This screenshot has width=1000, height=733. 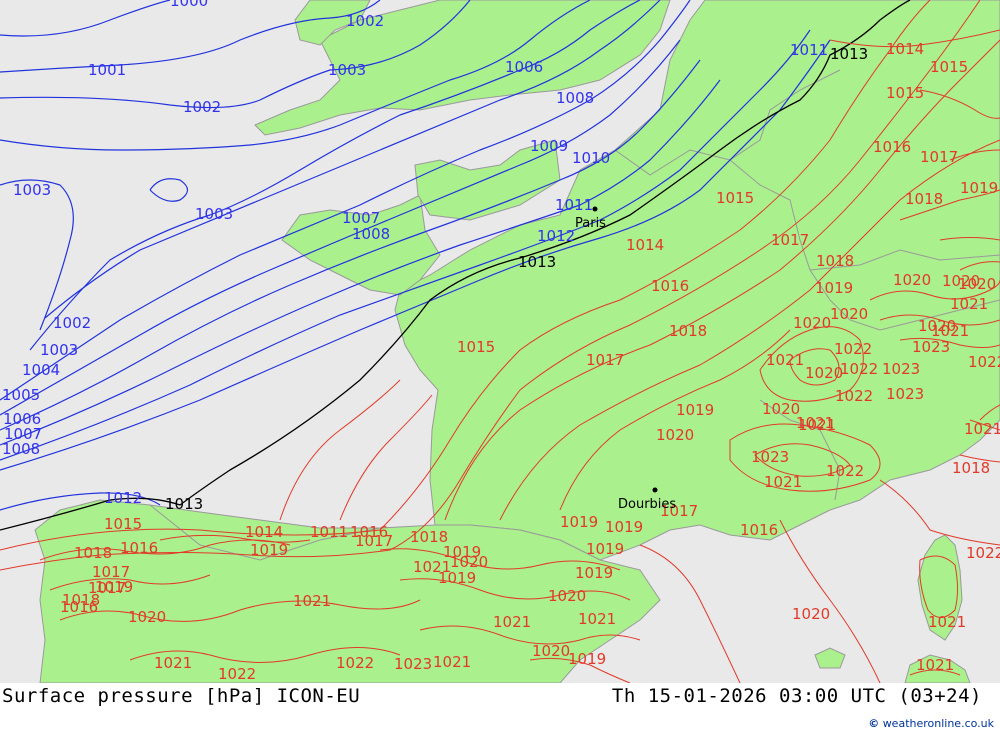 What do you see at coordinates (595, 209) in the screenshot?
I see `city-marker-paris` at bounding box center [595, 209].